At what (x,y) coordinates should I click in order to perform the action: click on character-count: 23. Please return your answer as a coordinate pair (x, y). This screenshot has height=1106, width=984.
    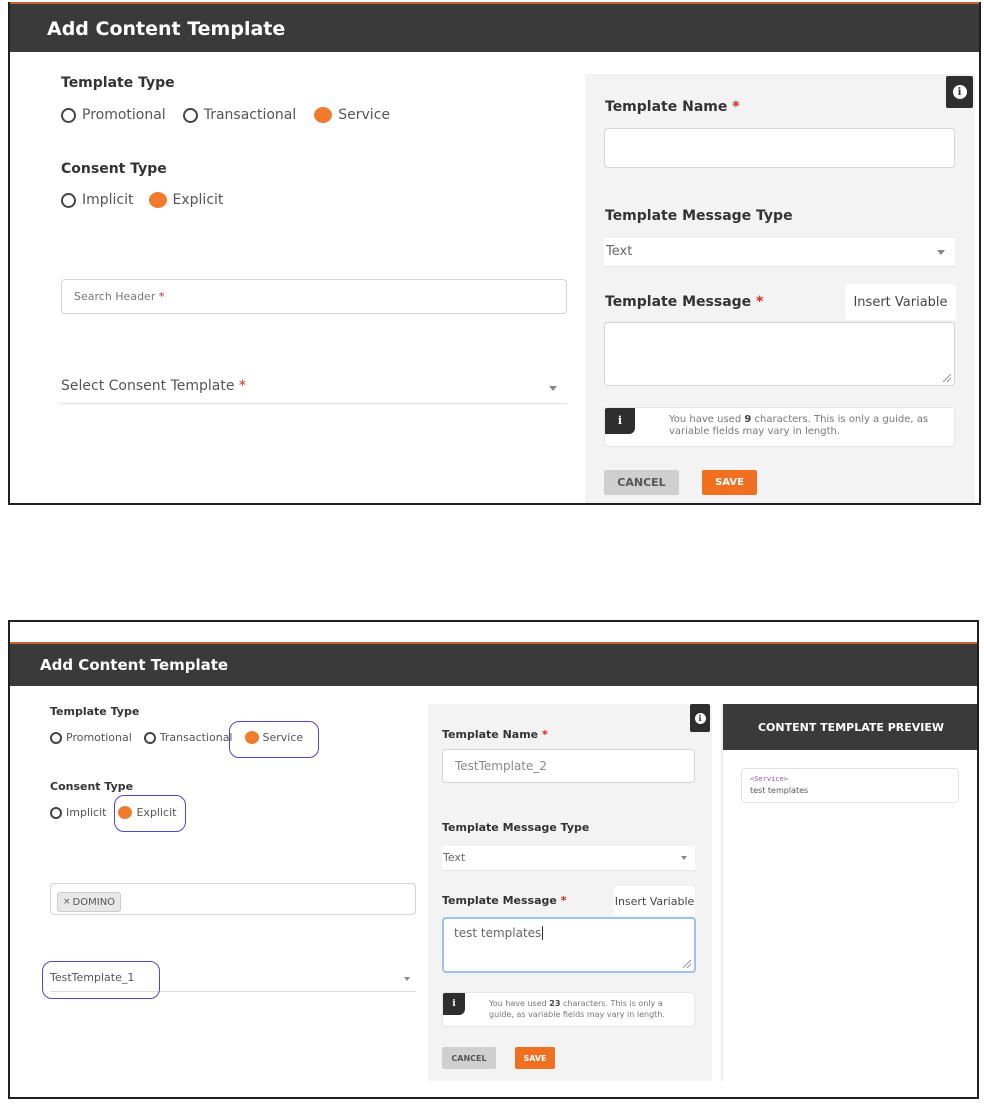
    Looking at the image, I should click on (555, 1003).